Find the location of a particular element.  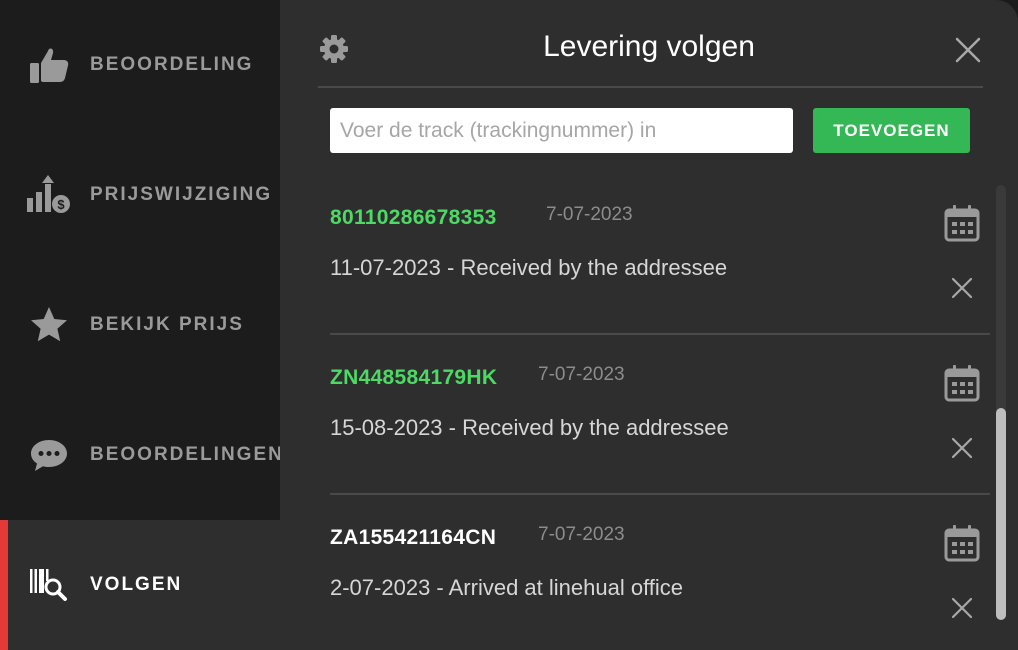

tracking-number-input is located at coordinates (561, 130).